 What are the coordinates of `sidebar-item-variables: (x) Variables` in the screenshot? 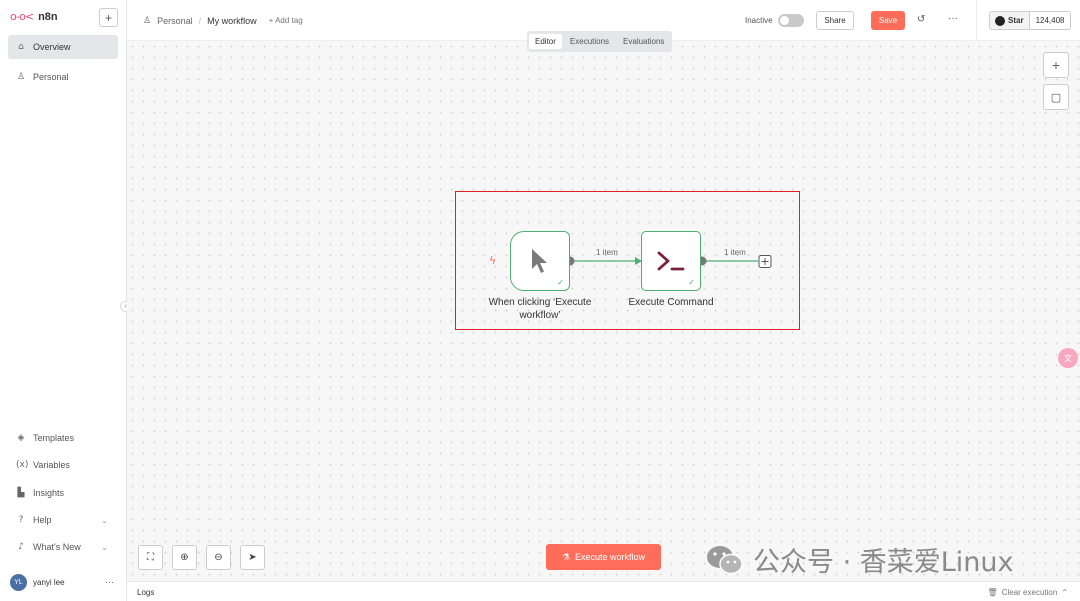 It's located at (63, 465).